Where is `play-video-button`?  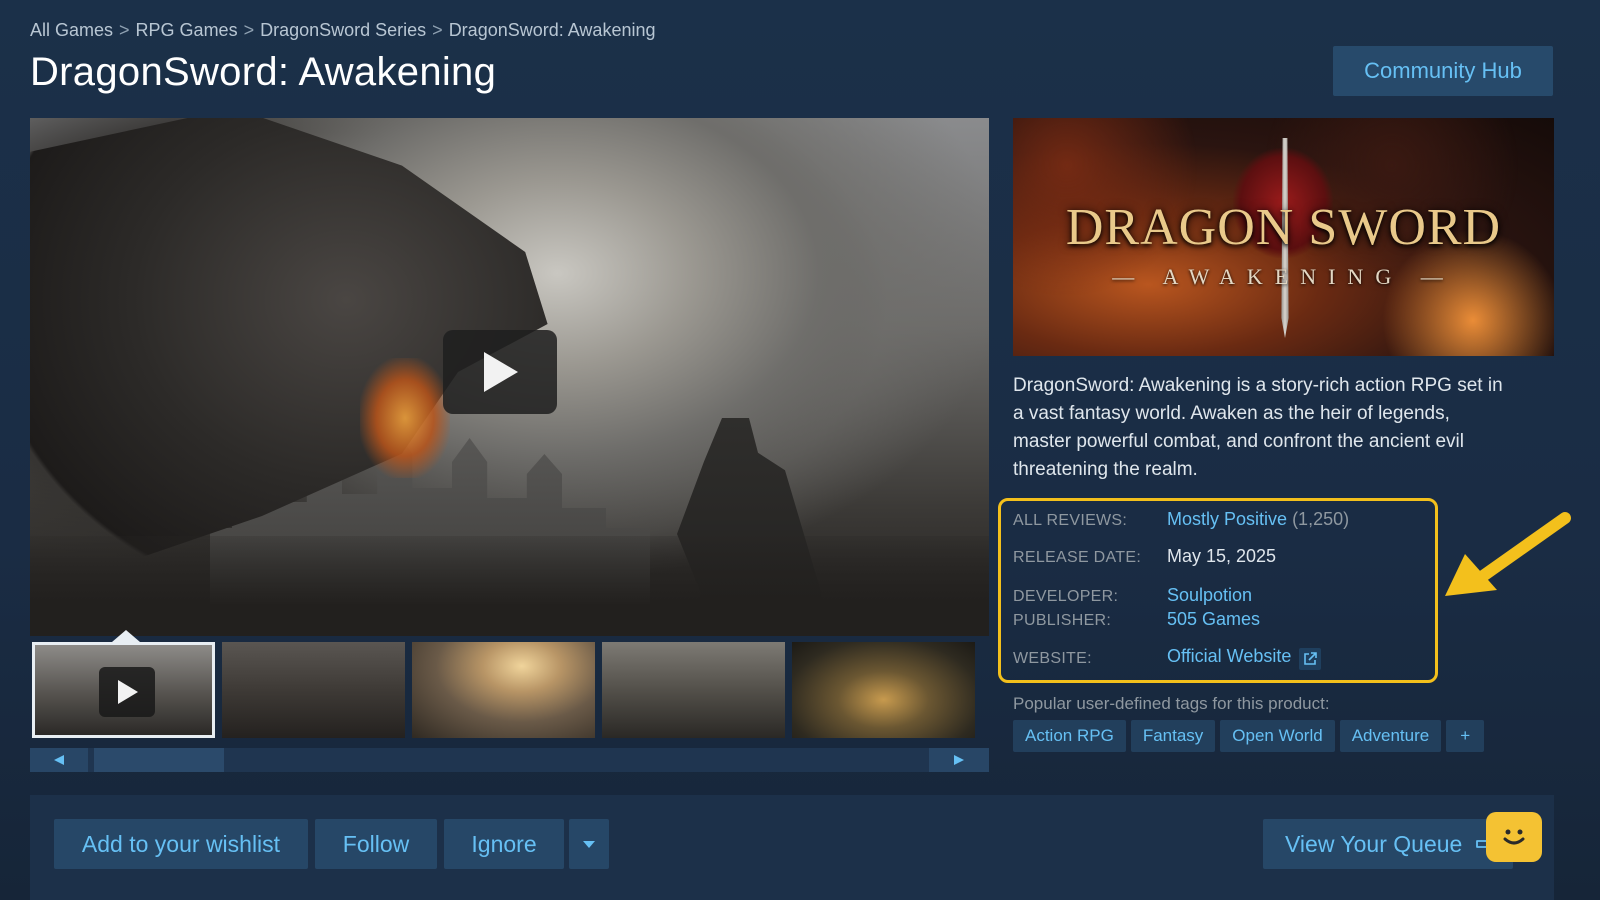
play-video-button is located at coordinates (500, 372).